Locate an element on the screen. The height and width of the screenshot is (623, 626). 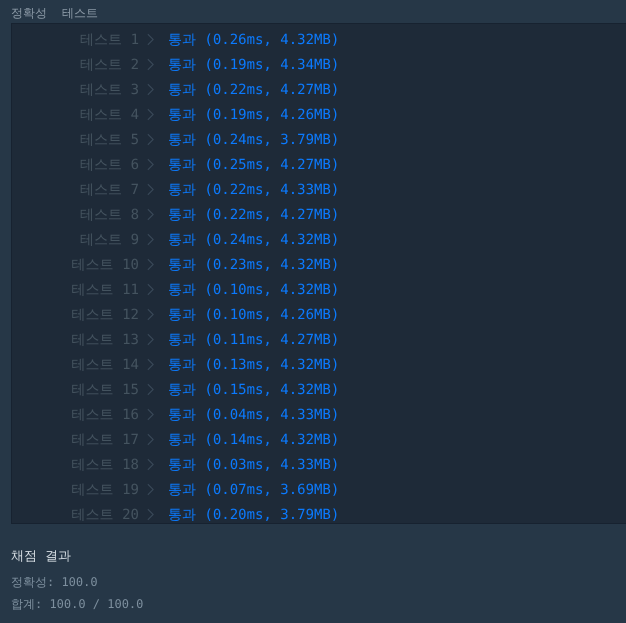
test-result: 통과 (0.11ms, 4.27MB) is located at coordinates (254, 339).